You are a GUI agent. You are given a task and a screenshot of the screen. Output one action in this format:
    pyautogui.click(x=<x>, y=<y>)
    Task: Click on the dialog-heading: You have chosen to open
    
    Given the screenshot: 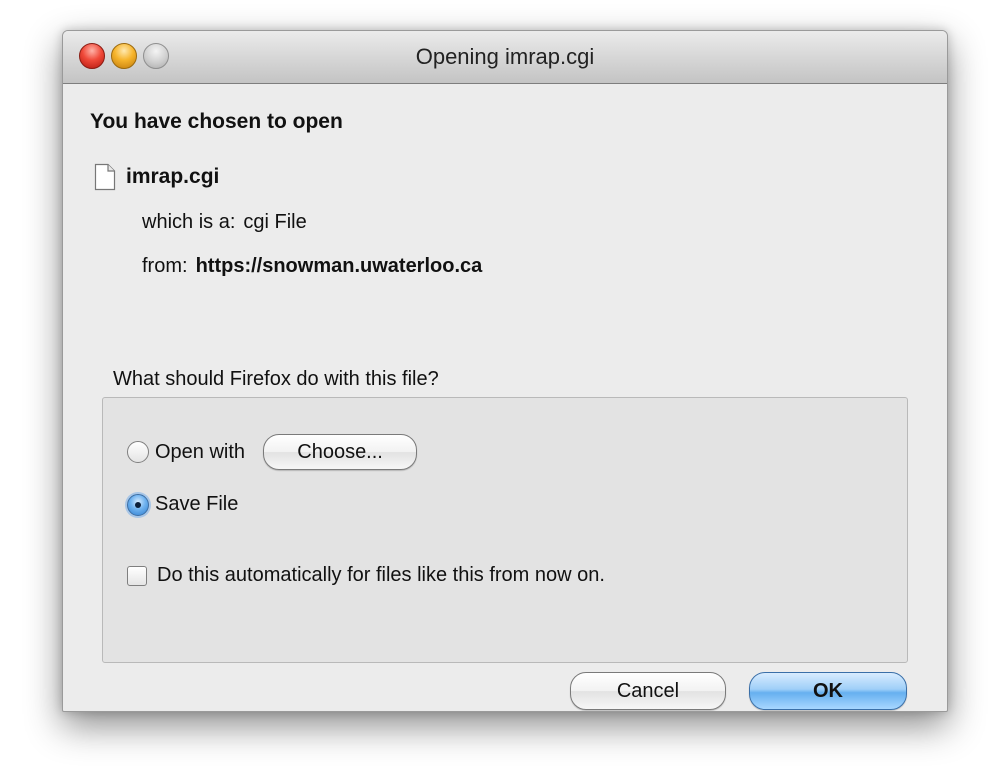 What is the action you would take?
    pyautogui.click(x=216, y=121)
    